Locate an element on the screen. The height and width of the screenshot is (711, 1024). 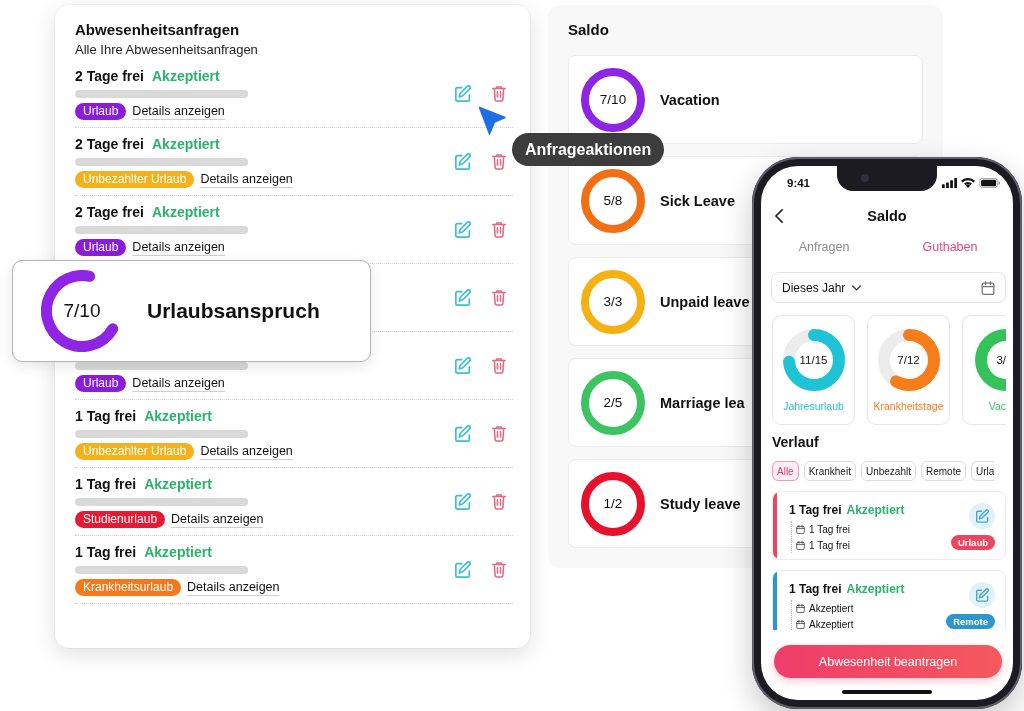
leave-type-label: Marriage lea is located at coordinates (702, 402).